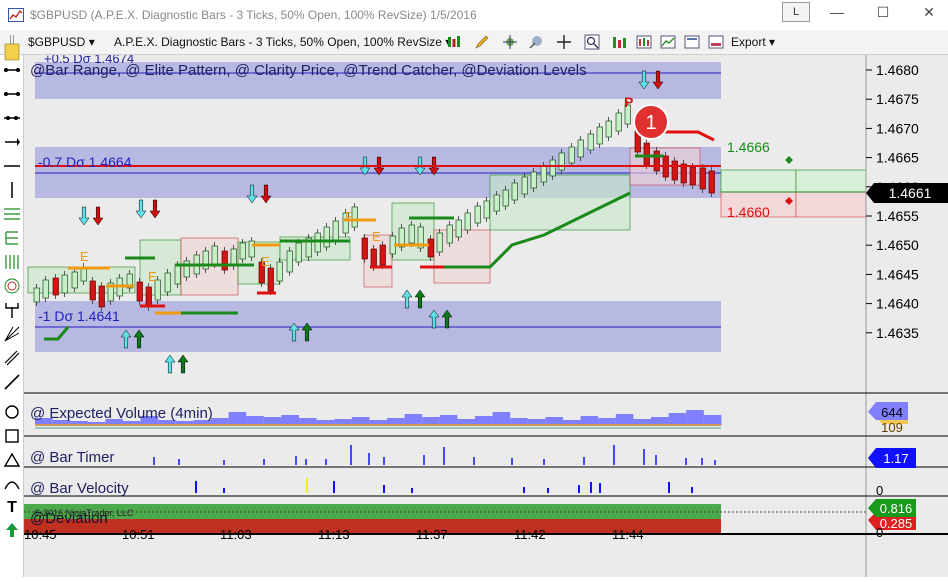  What do you see at coordinates (620, 42) in the screenshot?
I see `indicators-icon` at bounding box center [620, 42].